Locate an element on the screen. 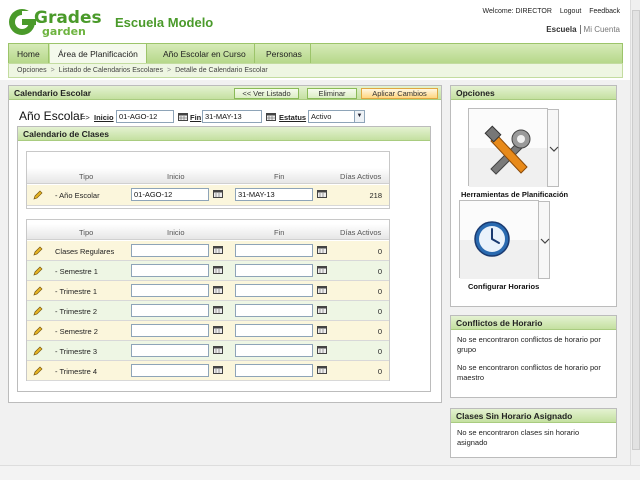 This screenshot has width=640, height=480. planning-tools-dropdown is located at coordinates (553, 148).